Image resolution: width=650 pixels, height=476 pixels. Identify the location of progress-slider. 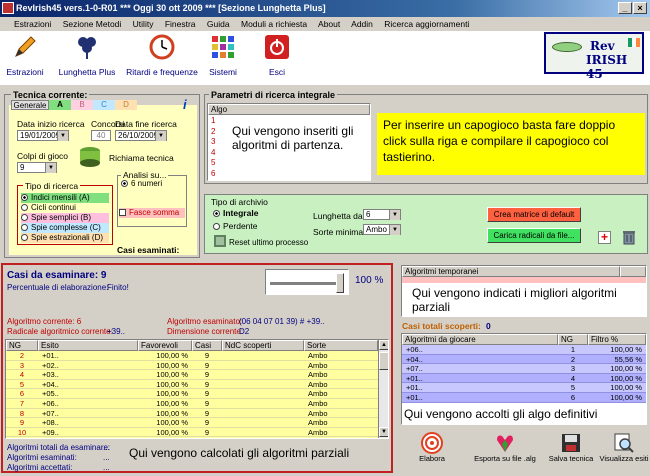
(307, 282).